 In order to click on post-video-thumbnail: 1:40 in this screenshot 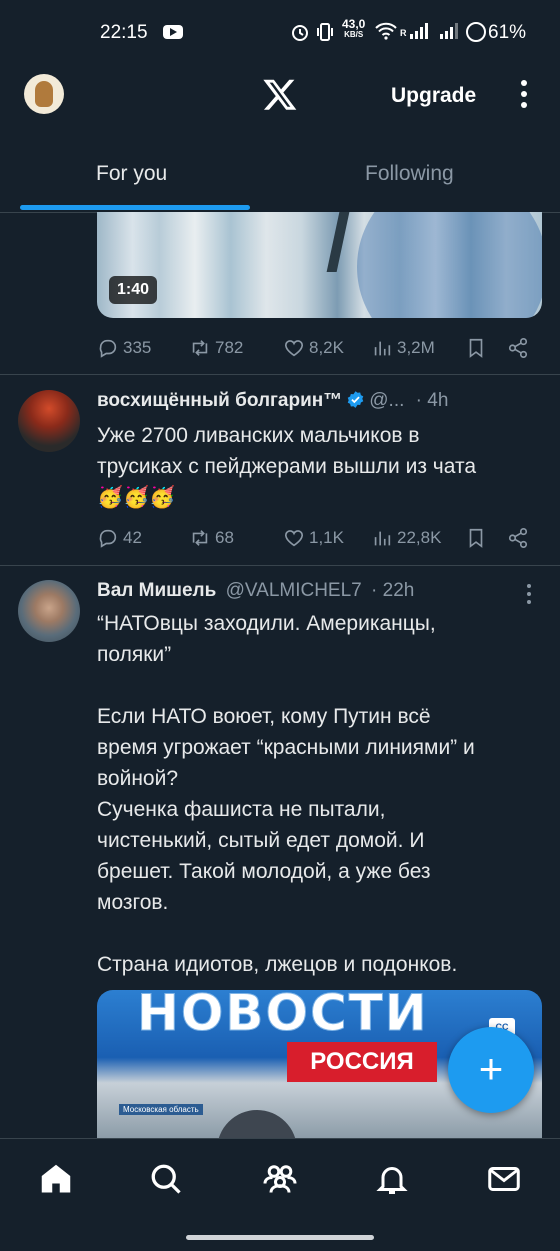, I will do `click(319, 265)`.